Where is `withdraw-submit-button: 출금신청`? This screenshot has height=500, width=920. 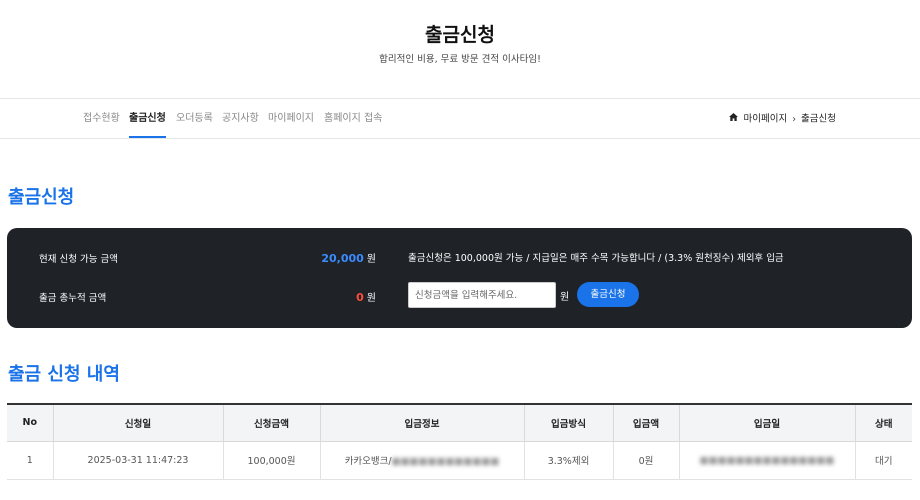 withdraw-submit-button: 출금신청 is located at coordinates (608, 294).